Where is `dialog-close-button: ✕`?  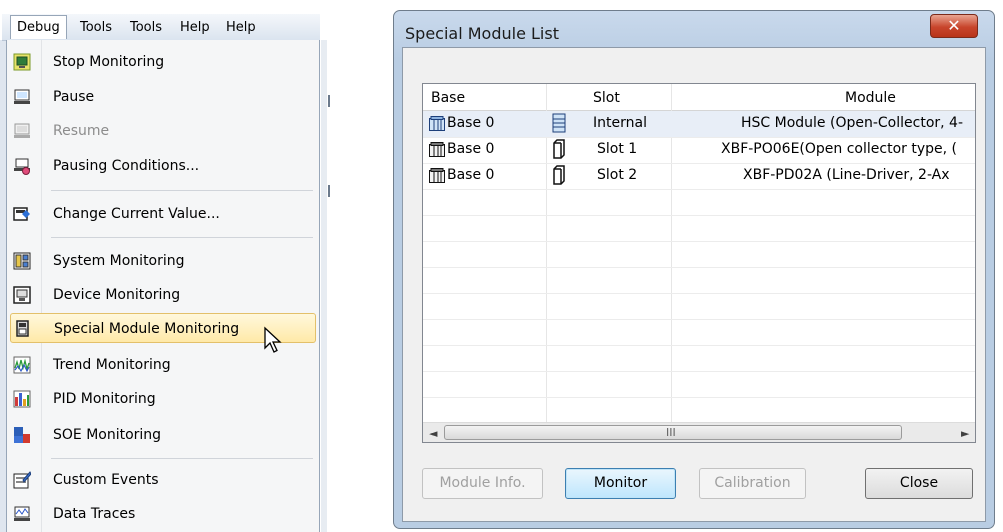 dialog-close-button: ✕ is located at coordinates (954, 26).